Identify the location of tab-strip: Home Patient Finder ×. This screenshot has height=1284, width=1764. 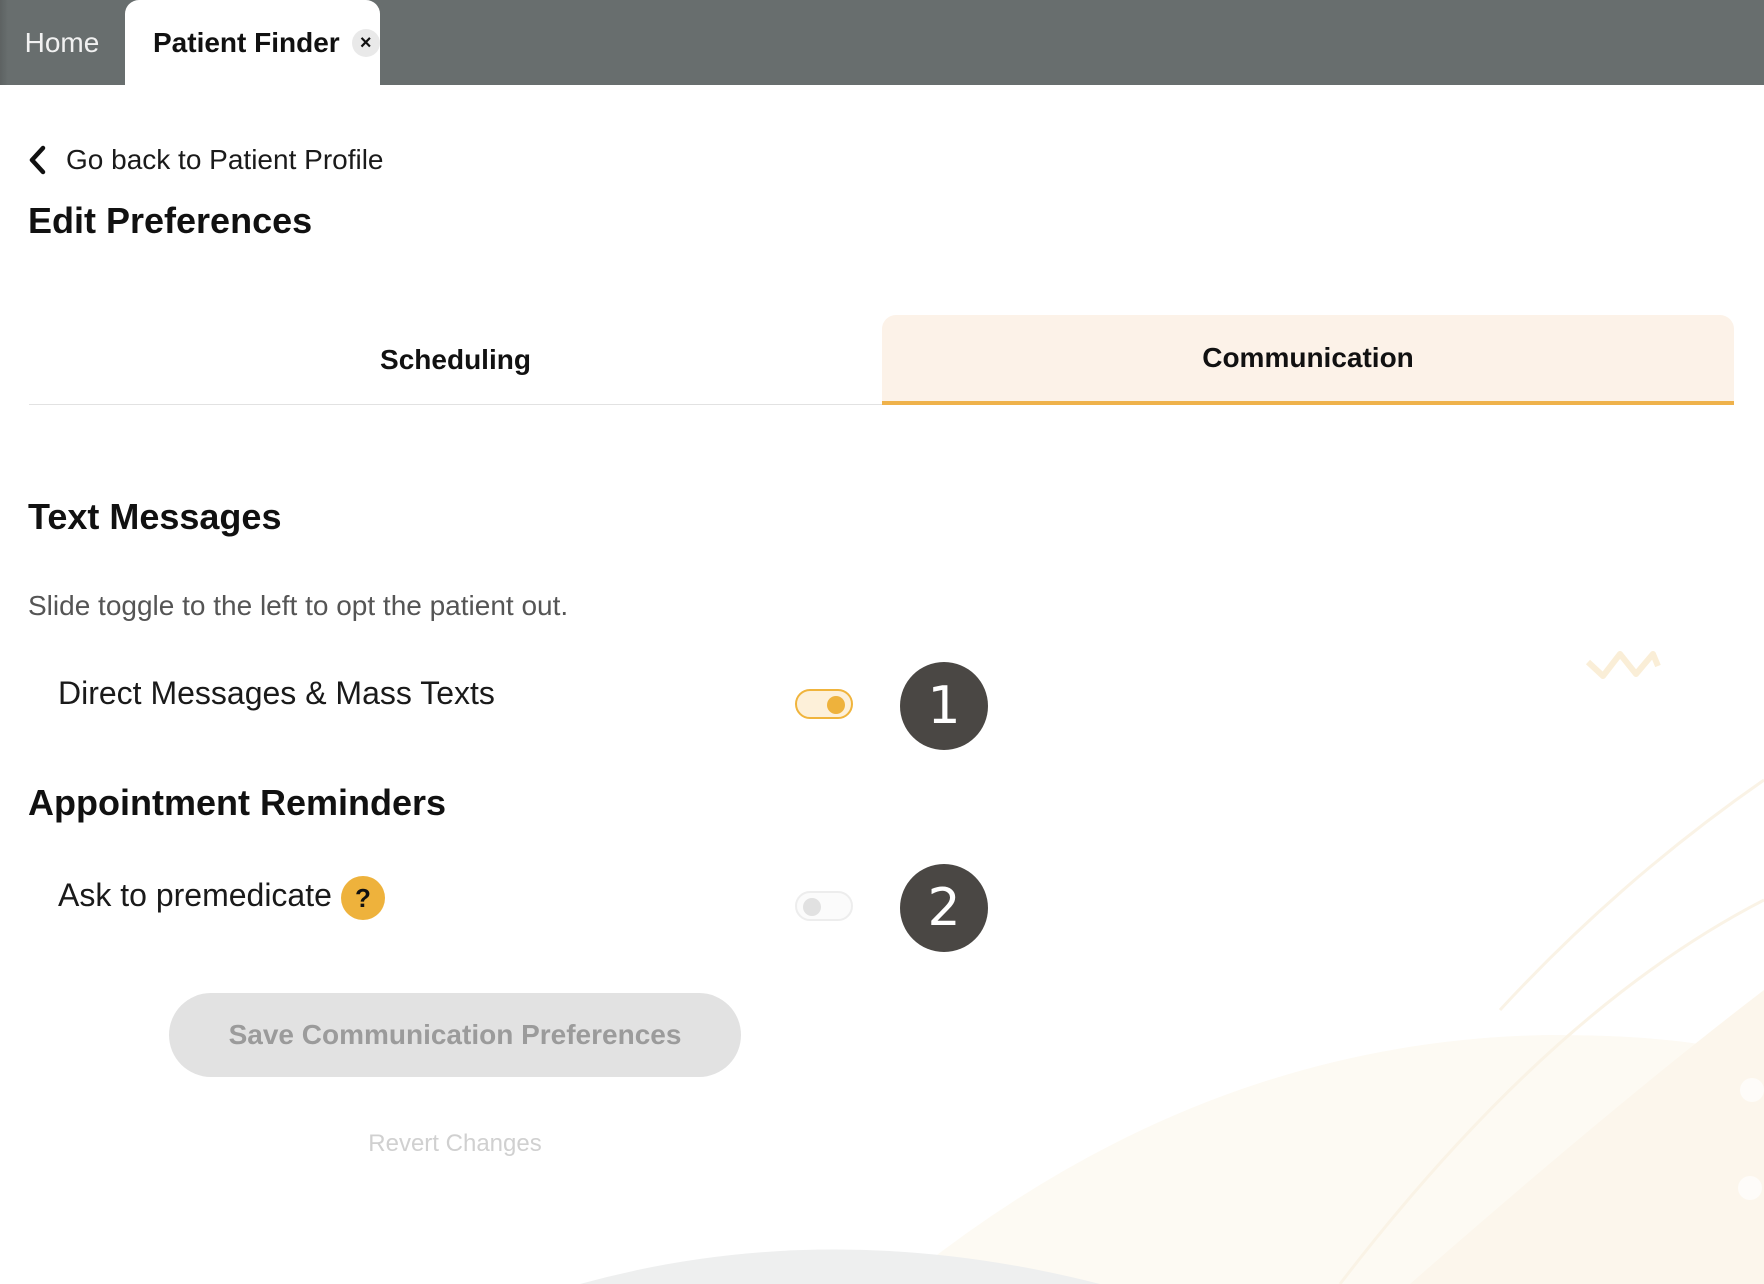
(882, 42).